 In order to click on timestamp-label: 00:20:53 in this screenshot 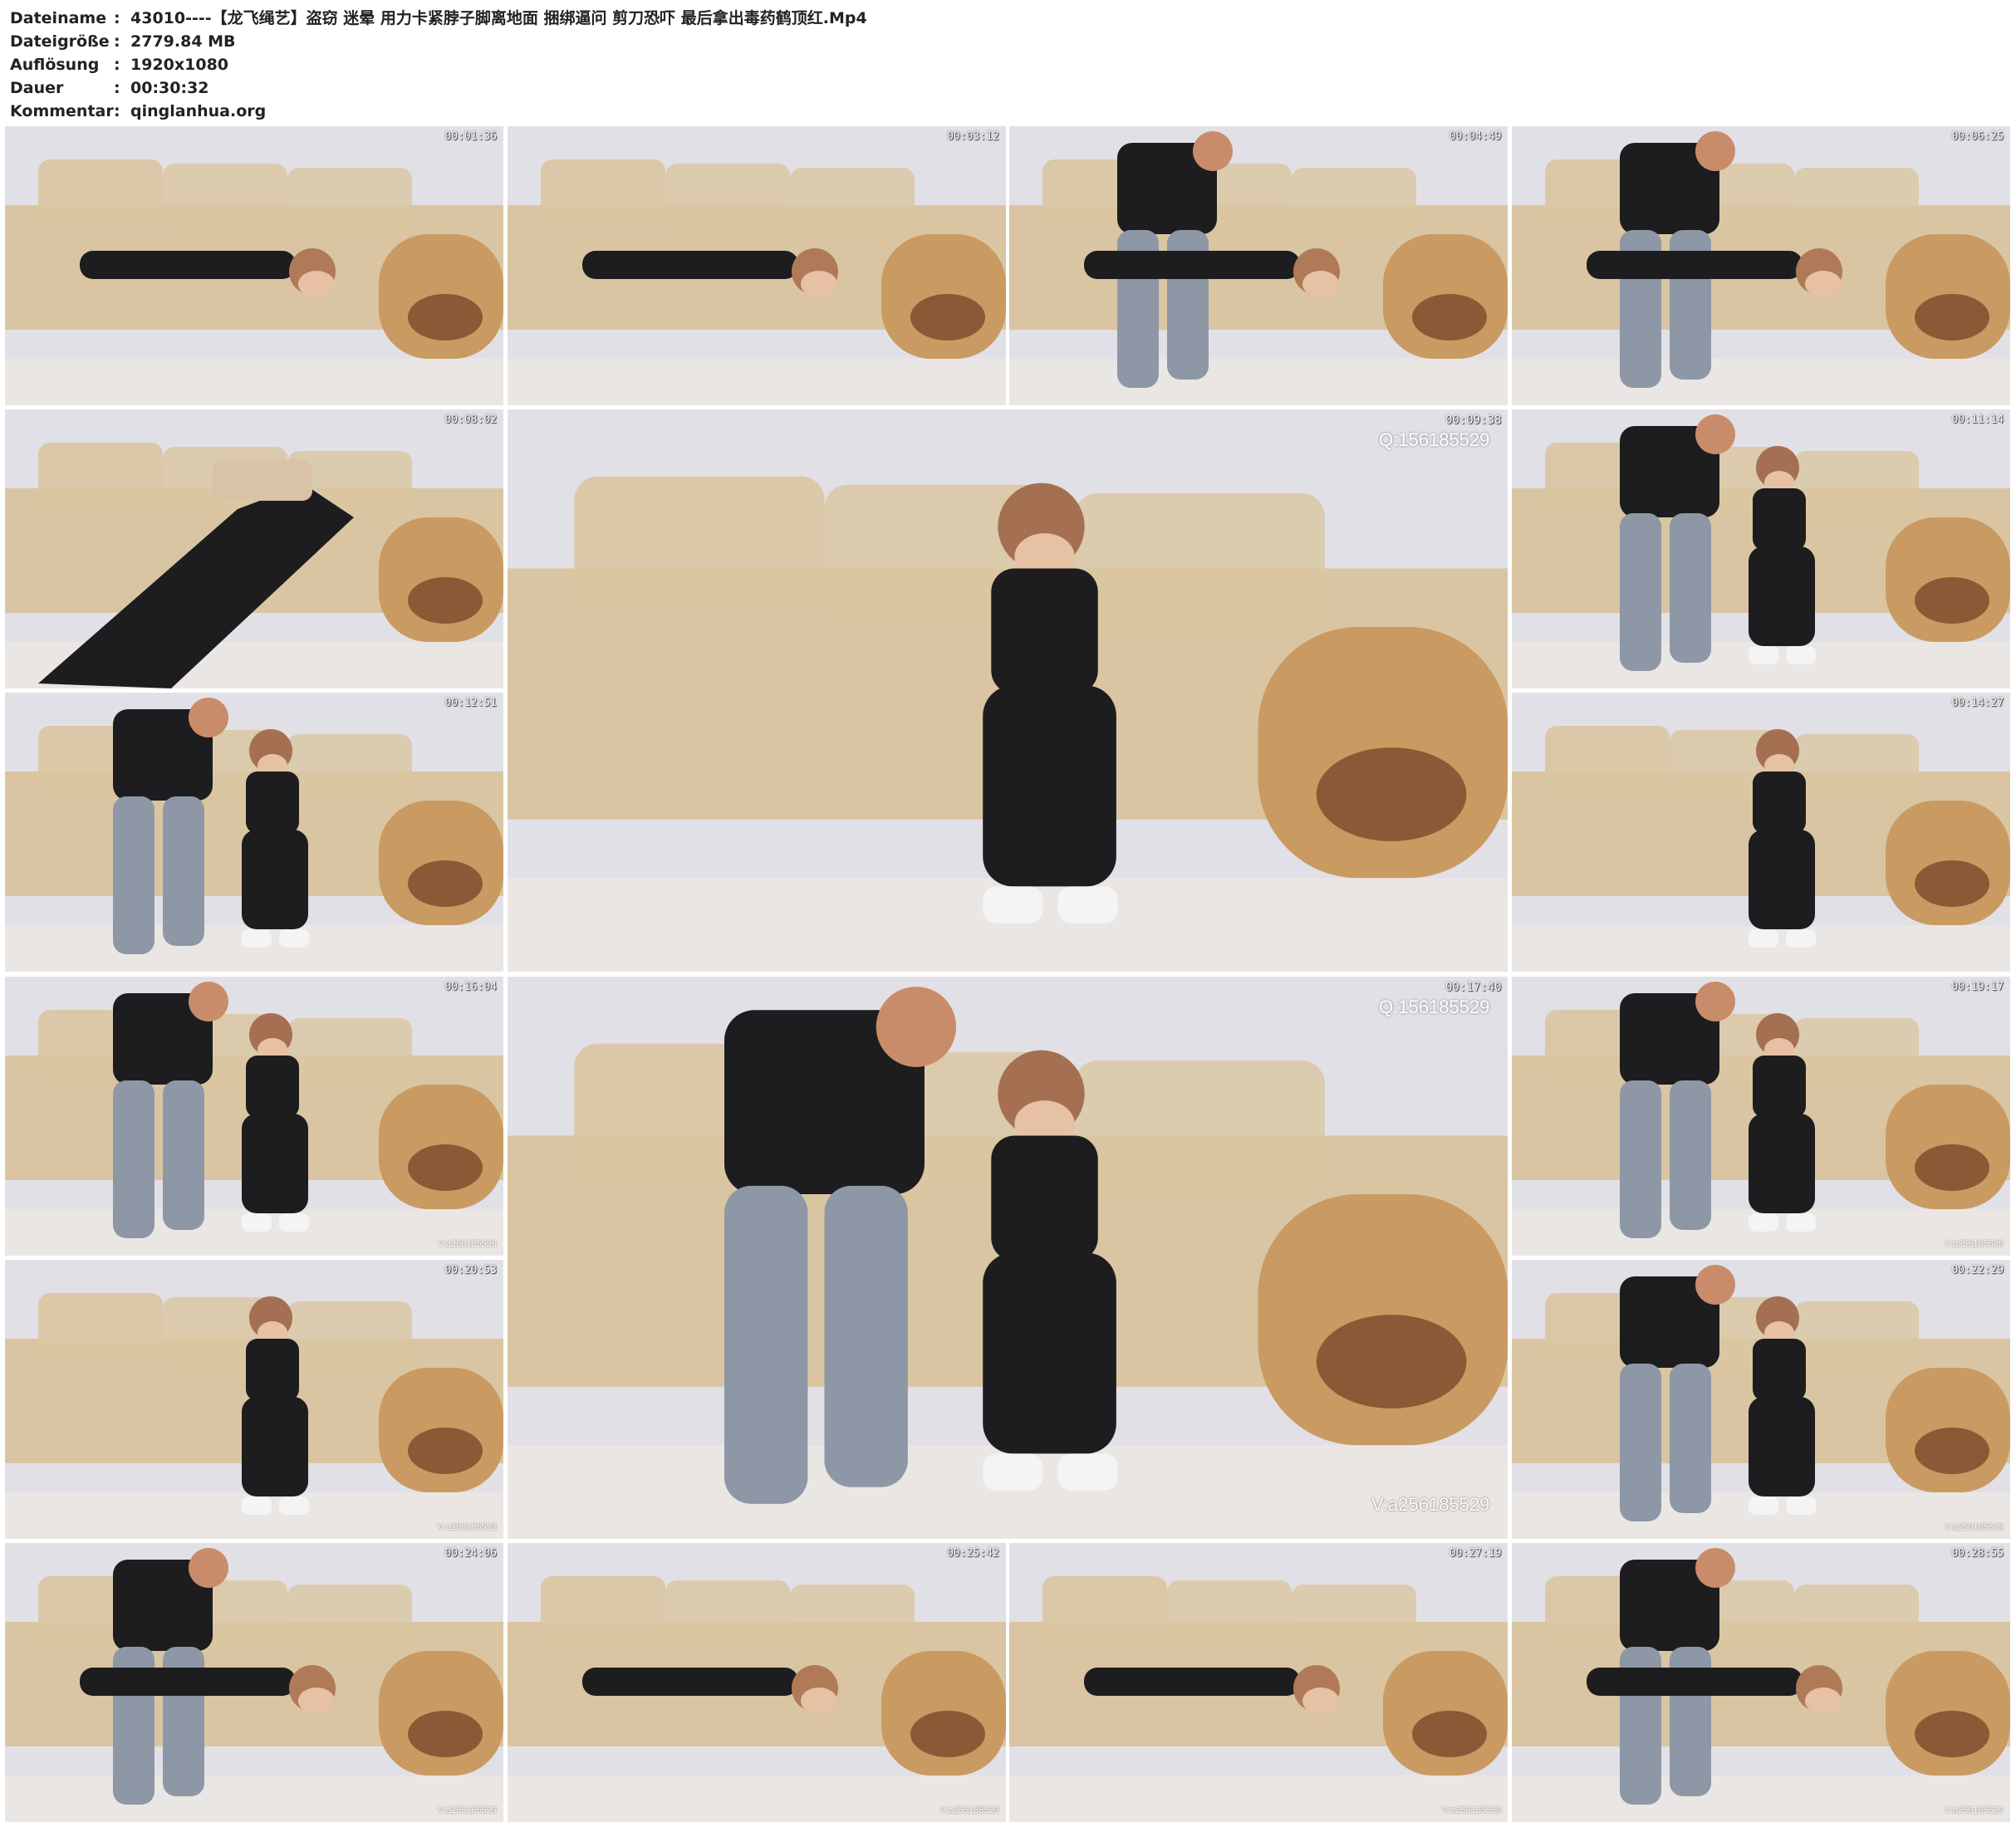, I will do `click(470, 1269)`.